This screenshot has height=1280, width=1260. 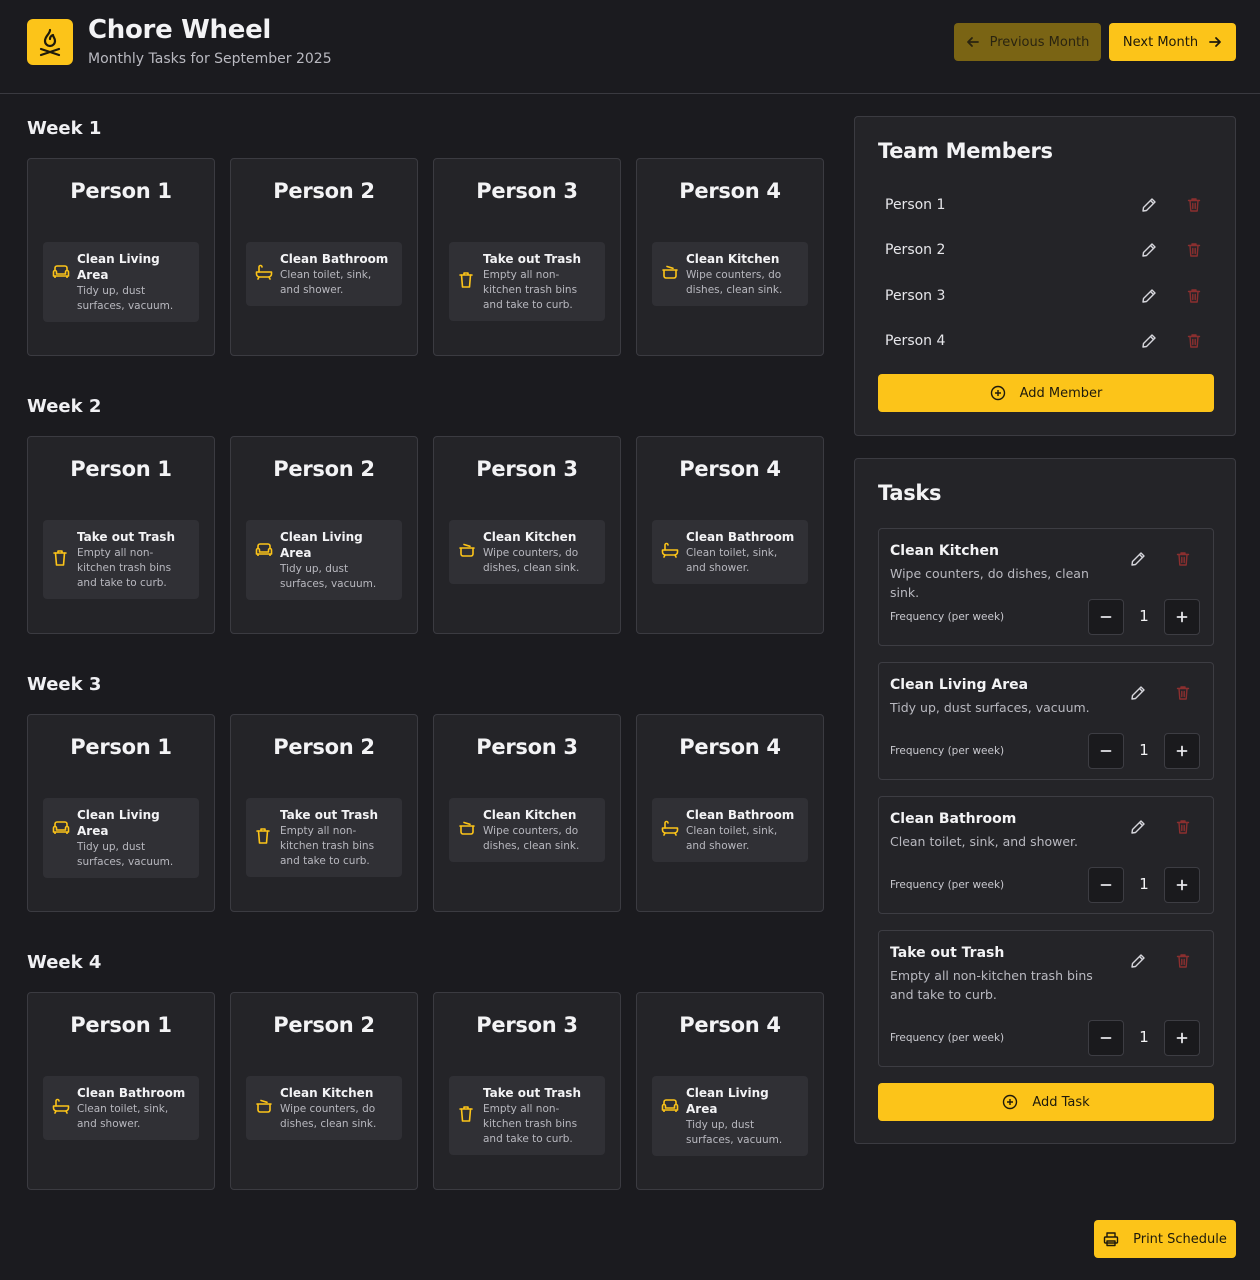 I want to click on person-name: Person 2, so click(x=324, y=469).